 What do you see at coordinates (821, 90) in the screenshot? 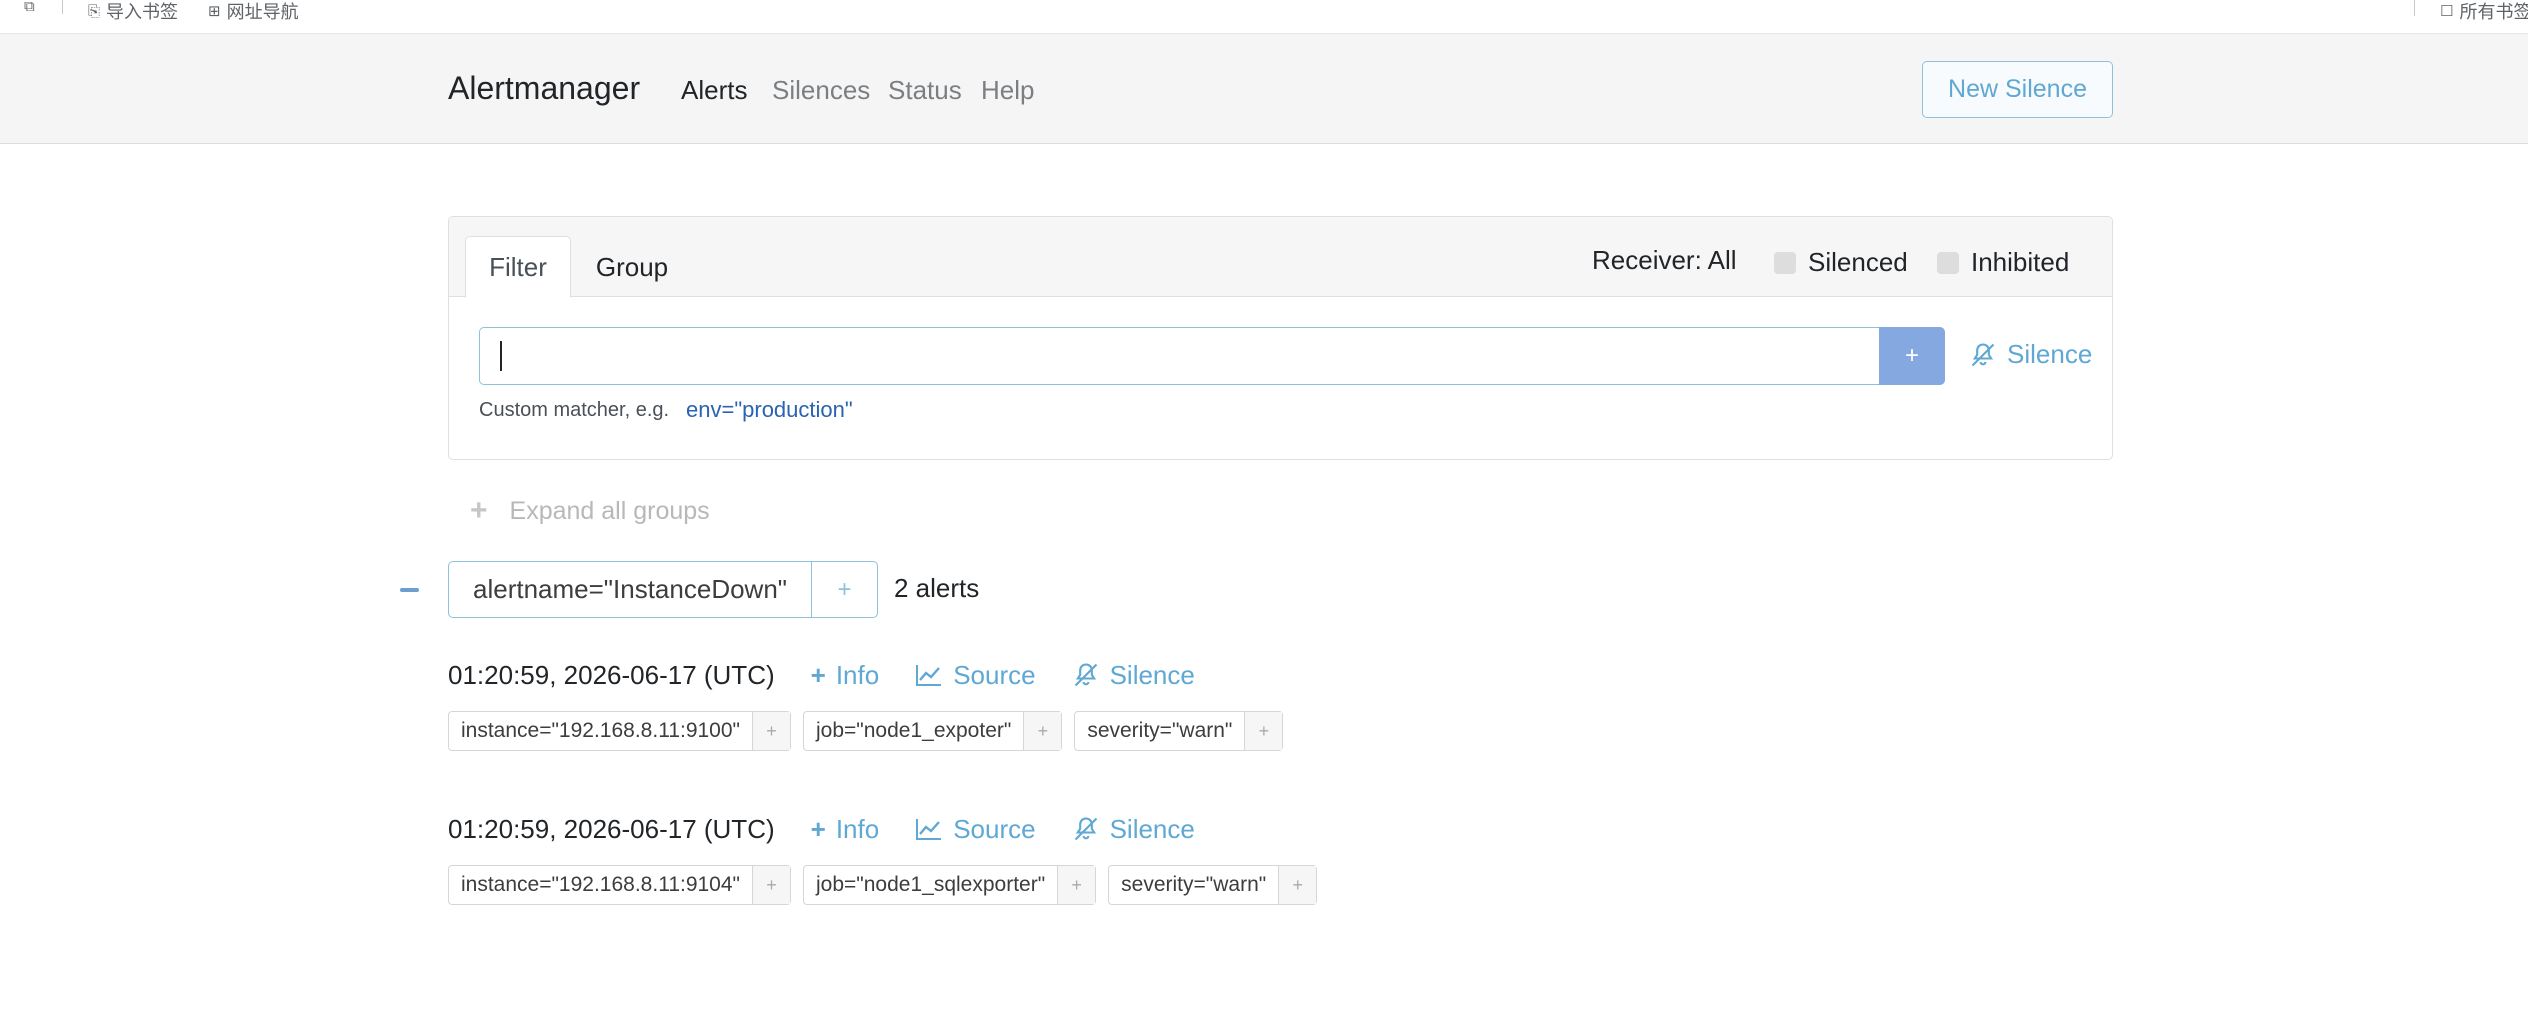
I see `nav-silences: Silences` at bounding box center [821, 90].